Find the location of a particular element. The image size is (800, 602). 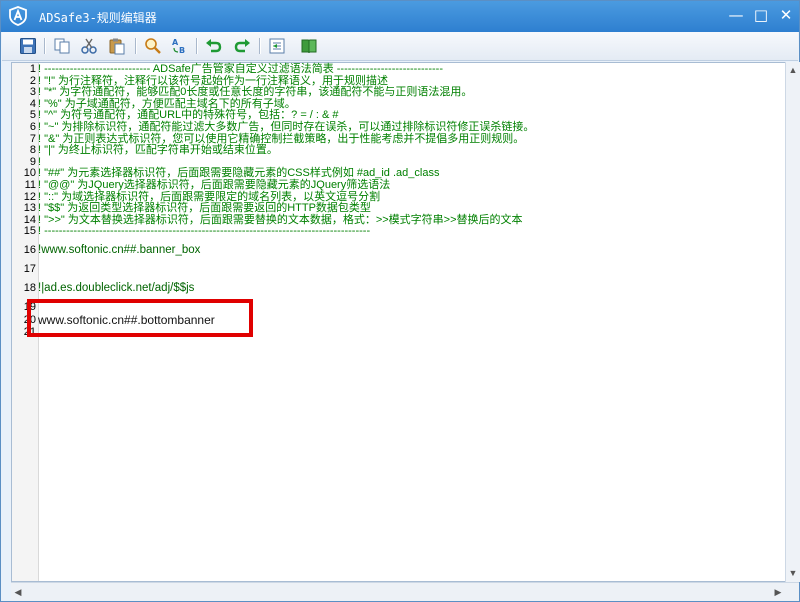

editor-line: 13! "$$" 为返回类型选择器标识符，后面跟需要返回的HTTP数据包类型 is located at coordinates (397, 209).